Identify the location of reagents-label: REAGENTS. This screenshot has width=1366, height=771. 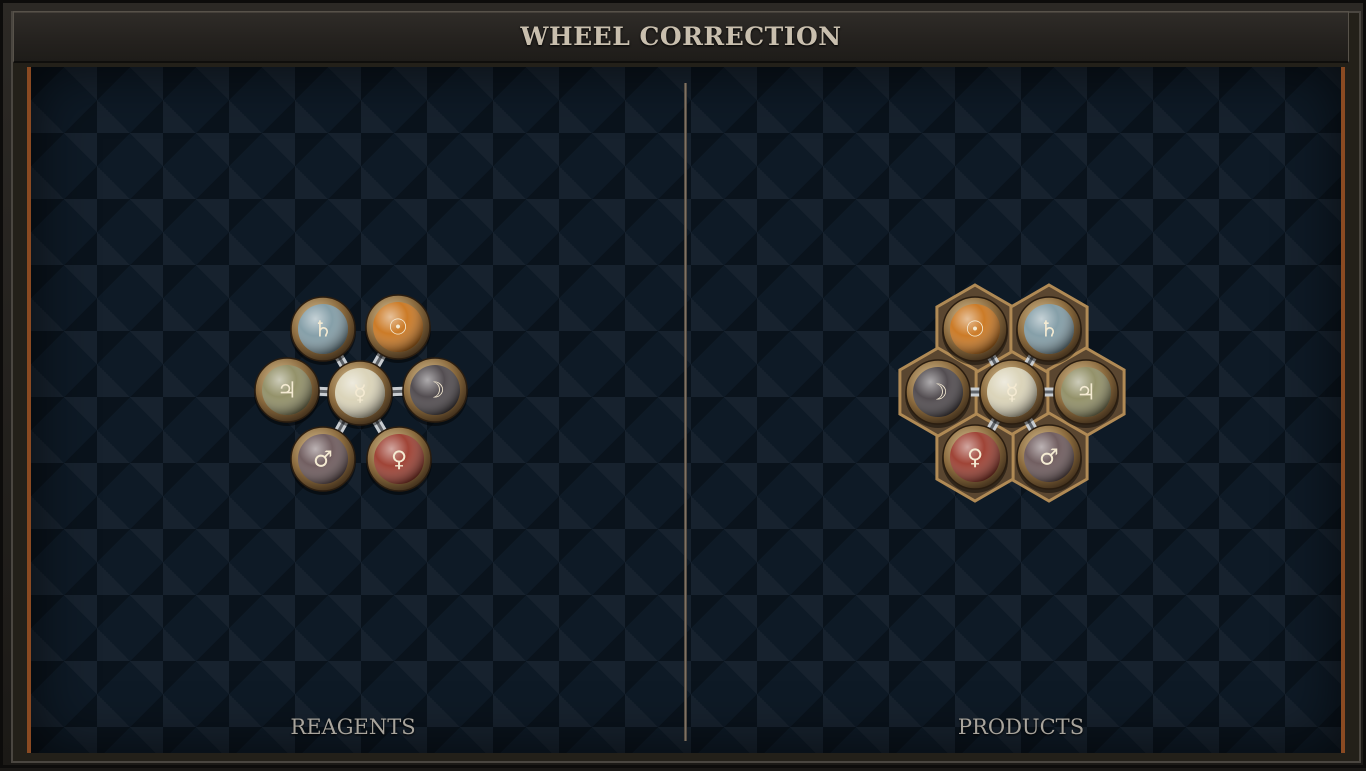
(353, 727).